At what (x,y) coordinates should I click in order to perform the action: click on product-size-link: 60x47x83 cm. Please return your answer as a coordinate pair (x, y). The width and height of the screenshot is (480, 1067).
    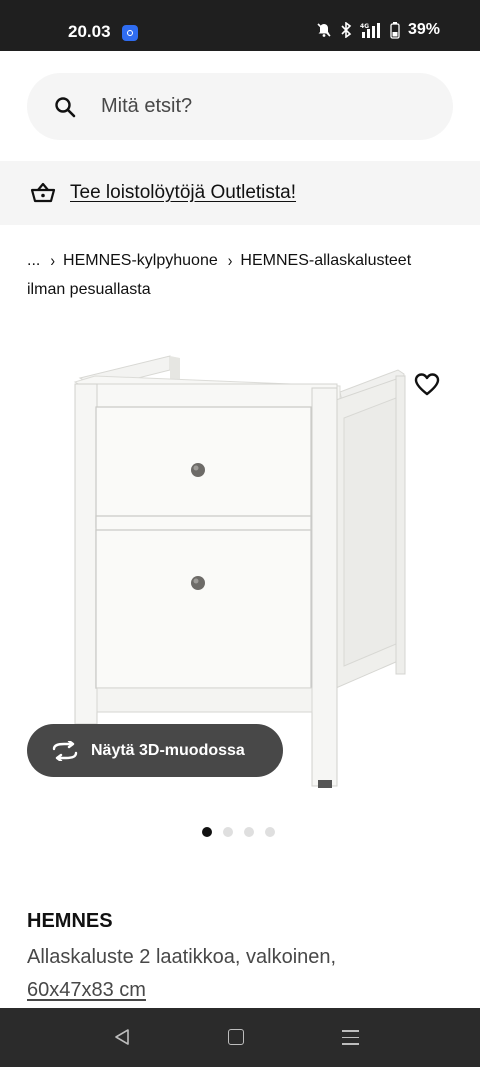
    Looking at the image, I should click on (86, 990).